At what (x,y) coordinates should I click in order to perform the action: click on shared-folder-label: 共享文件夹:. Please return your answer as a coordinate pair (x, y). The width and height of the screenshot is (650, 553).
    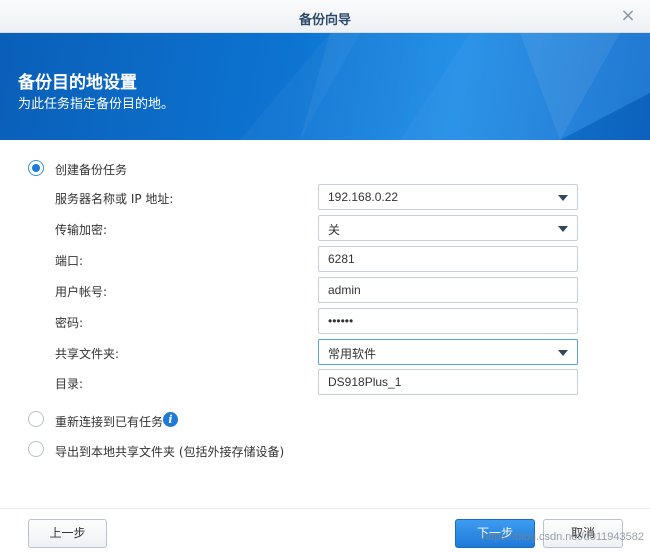
    Looking at the image, I should click on (87, 354).